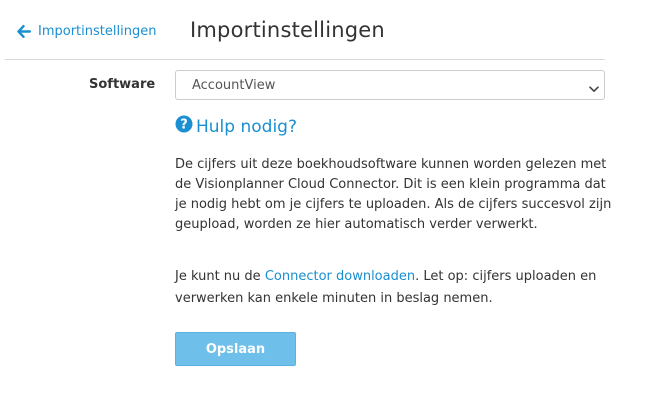  What do you see at coordinates (122, 84) in the screenshot?
I see `software-label: Software` at bounding box center [122, 84].